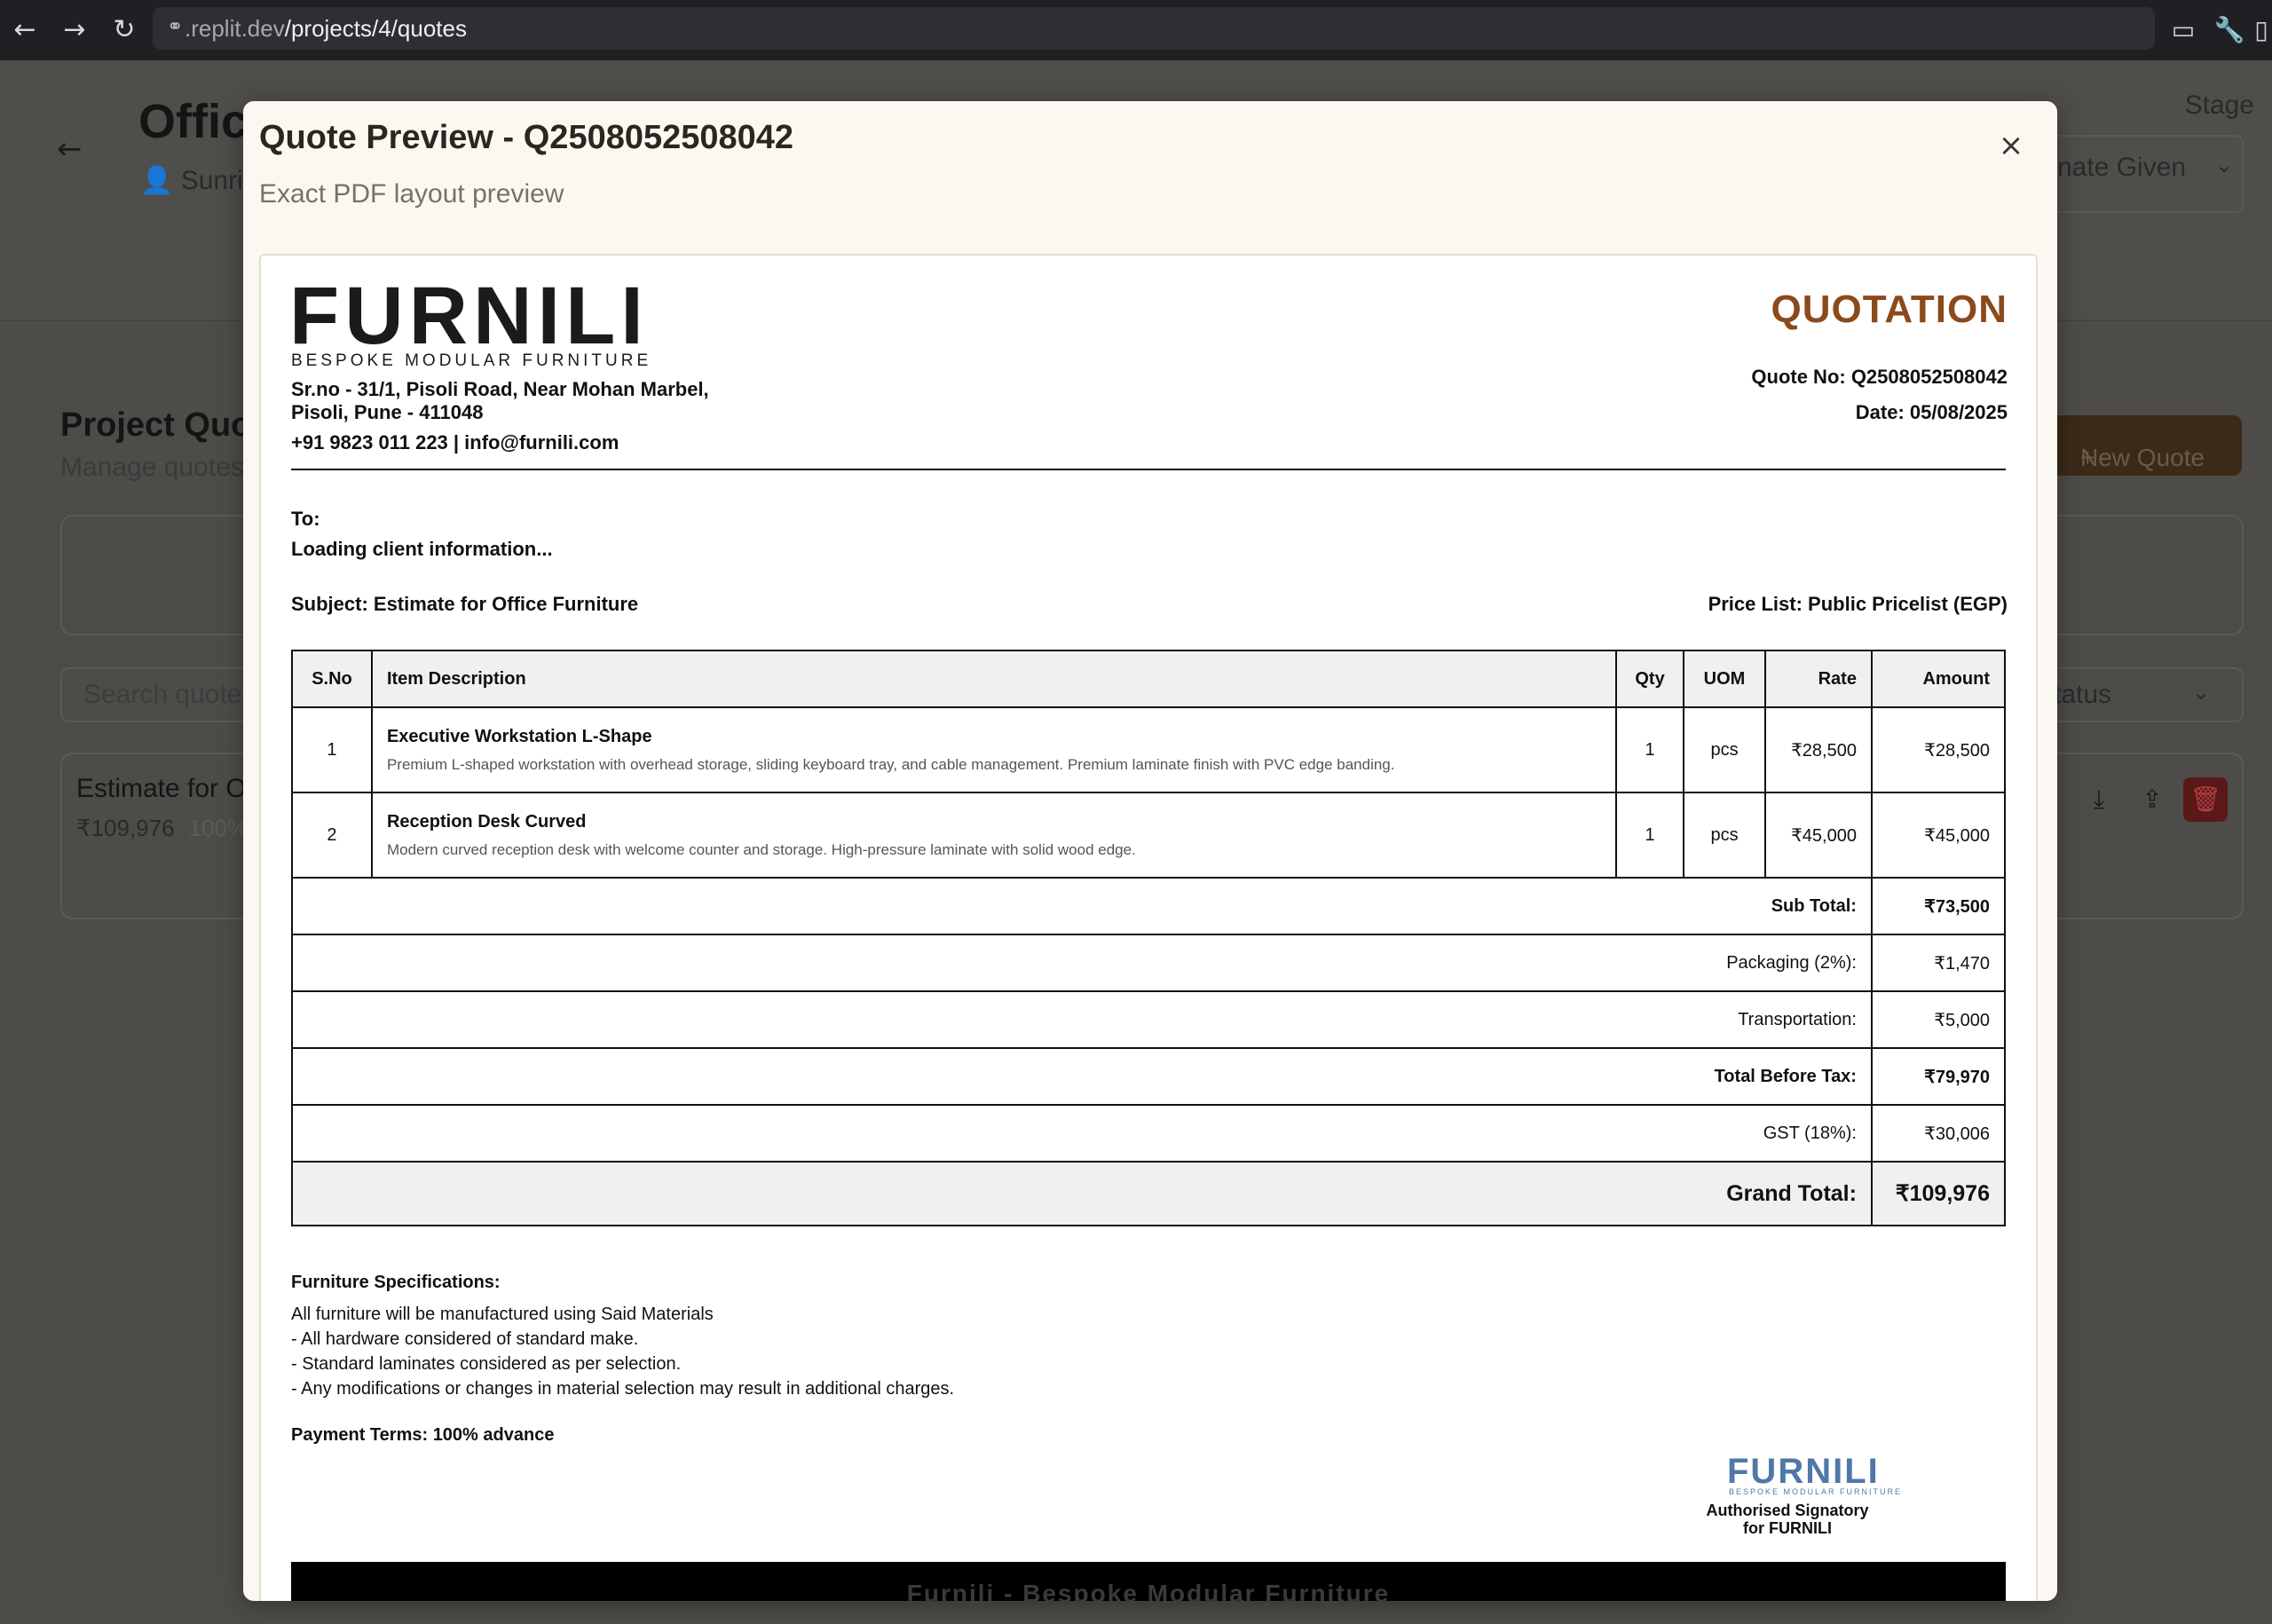 The height and width of the screenshot is (1624, 2272). I want to click on forward-arrow-icon: →, so click(74, 30).